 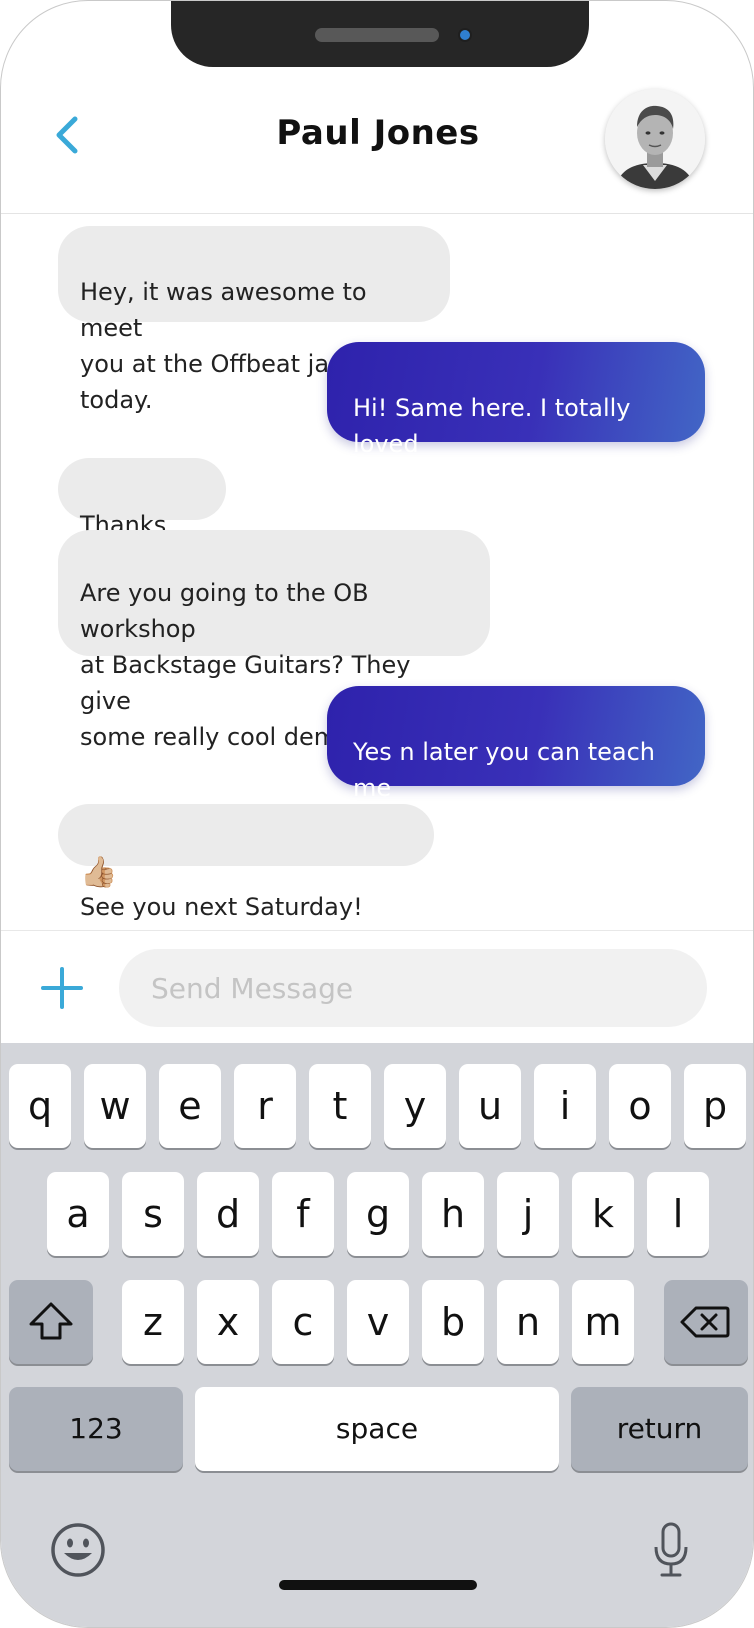 I want to click on key-z: z, so click(x=153, y=1322).